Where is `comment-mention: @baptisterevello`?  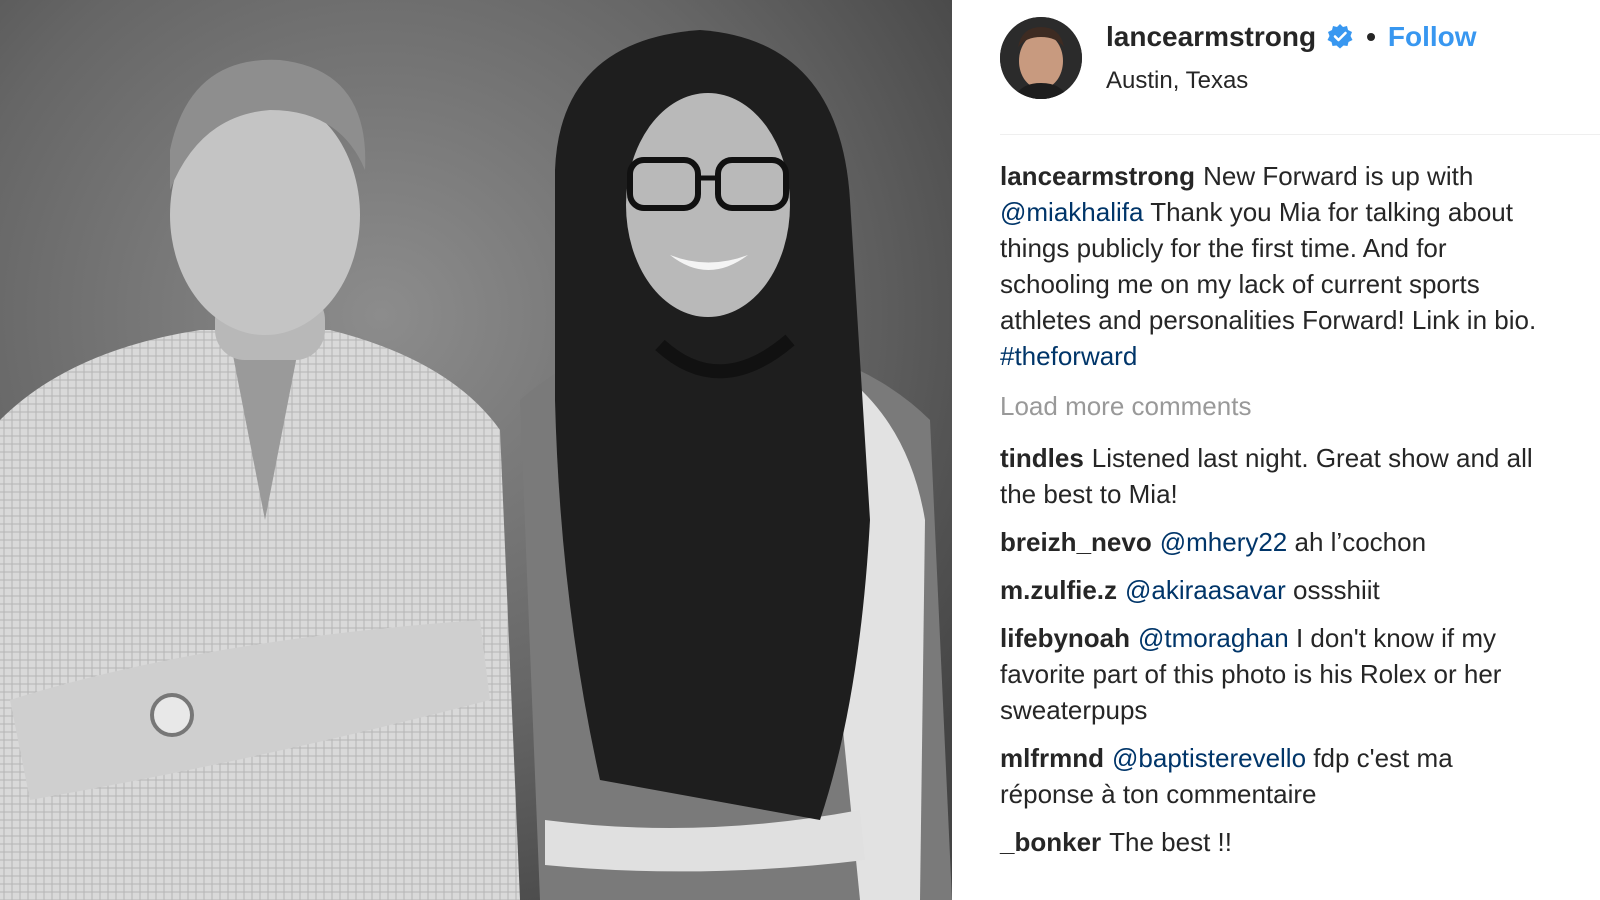
comment-mention: @baptisterevello is located at coordinates (1209, 758).